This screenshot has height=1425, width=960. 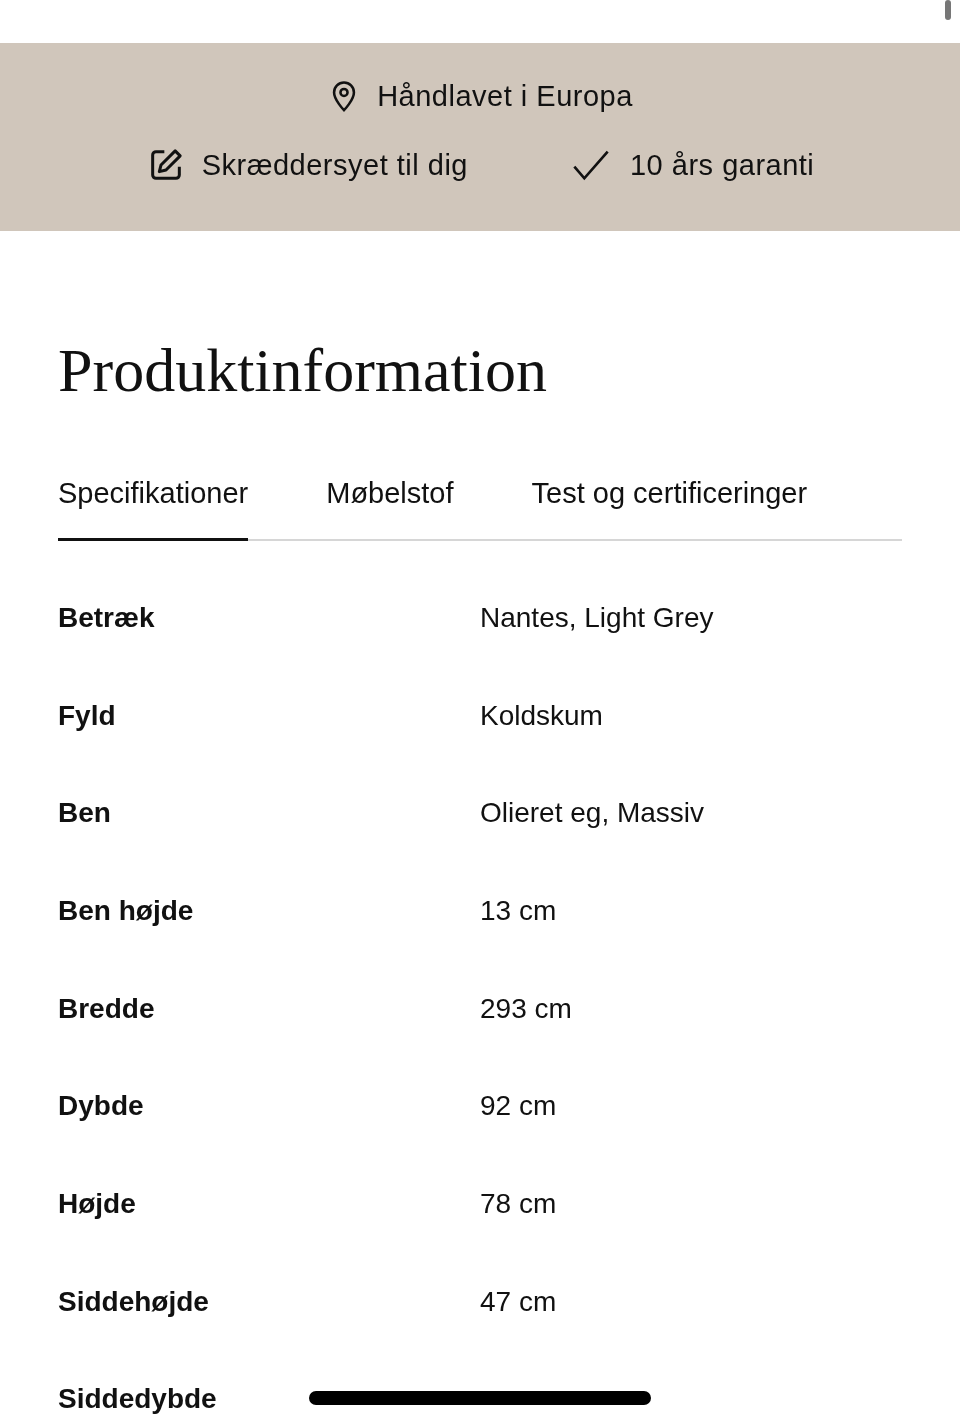 I want to click on spec-value: 78 cm, so click(x=518, y=1203).